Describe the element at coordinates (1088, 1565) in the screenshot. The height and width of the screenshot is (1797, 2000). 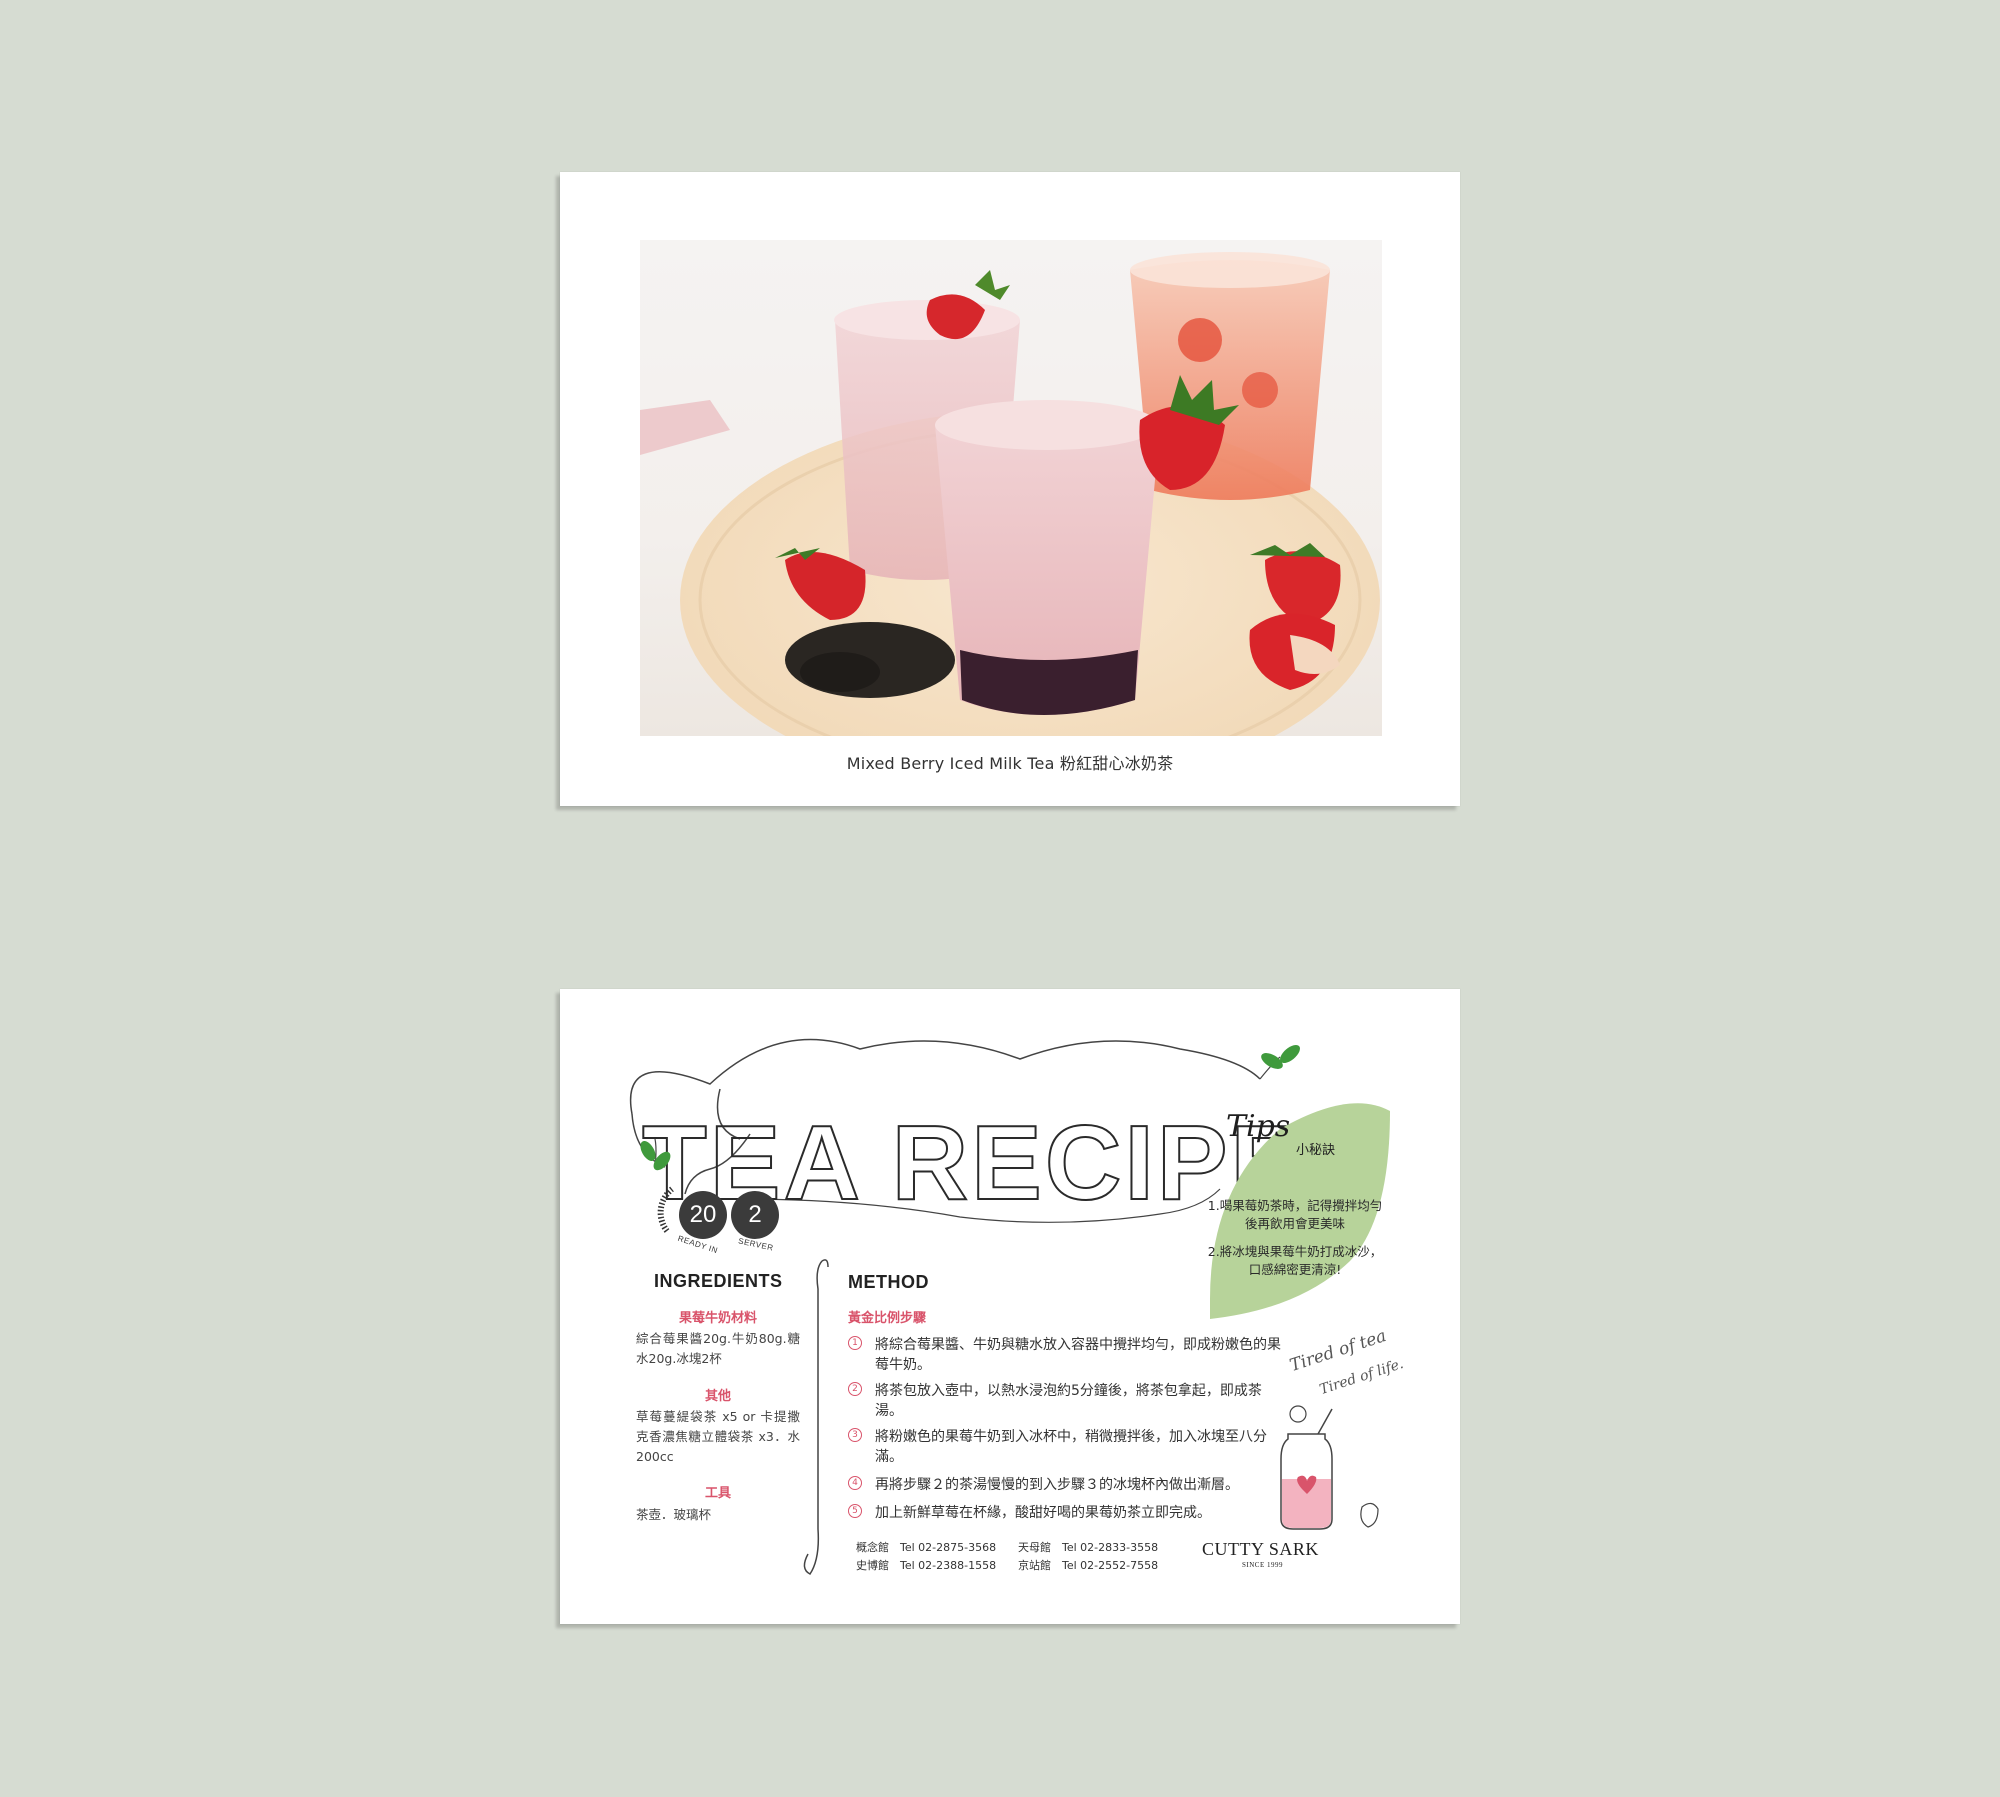
I see `store-contact: 京站館 Tel 02-2552-7558` at that location.